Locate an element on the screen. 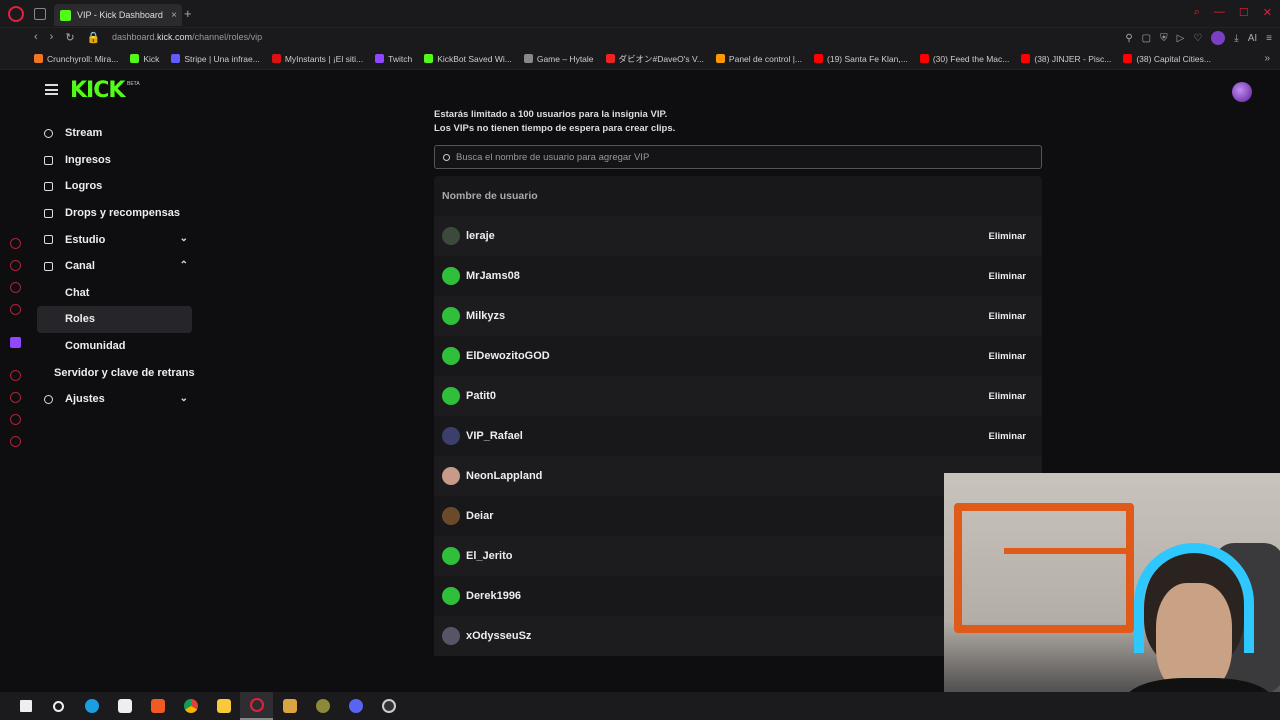 The image size is (1280, 720). url-field: dashboard.kick.com/channel/roles/vip is located at coordinates (187, 37).